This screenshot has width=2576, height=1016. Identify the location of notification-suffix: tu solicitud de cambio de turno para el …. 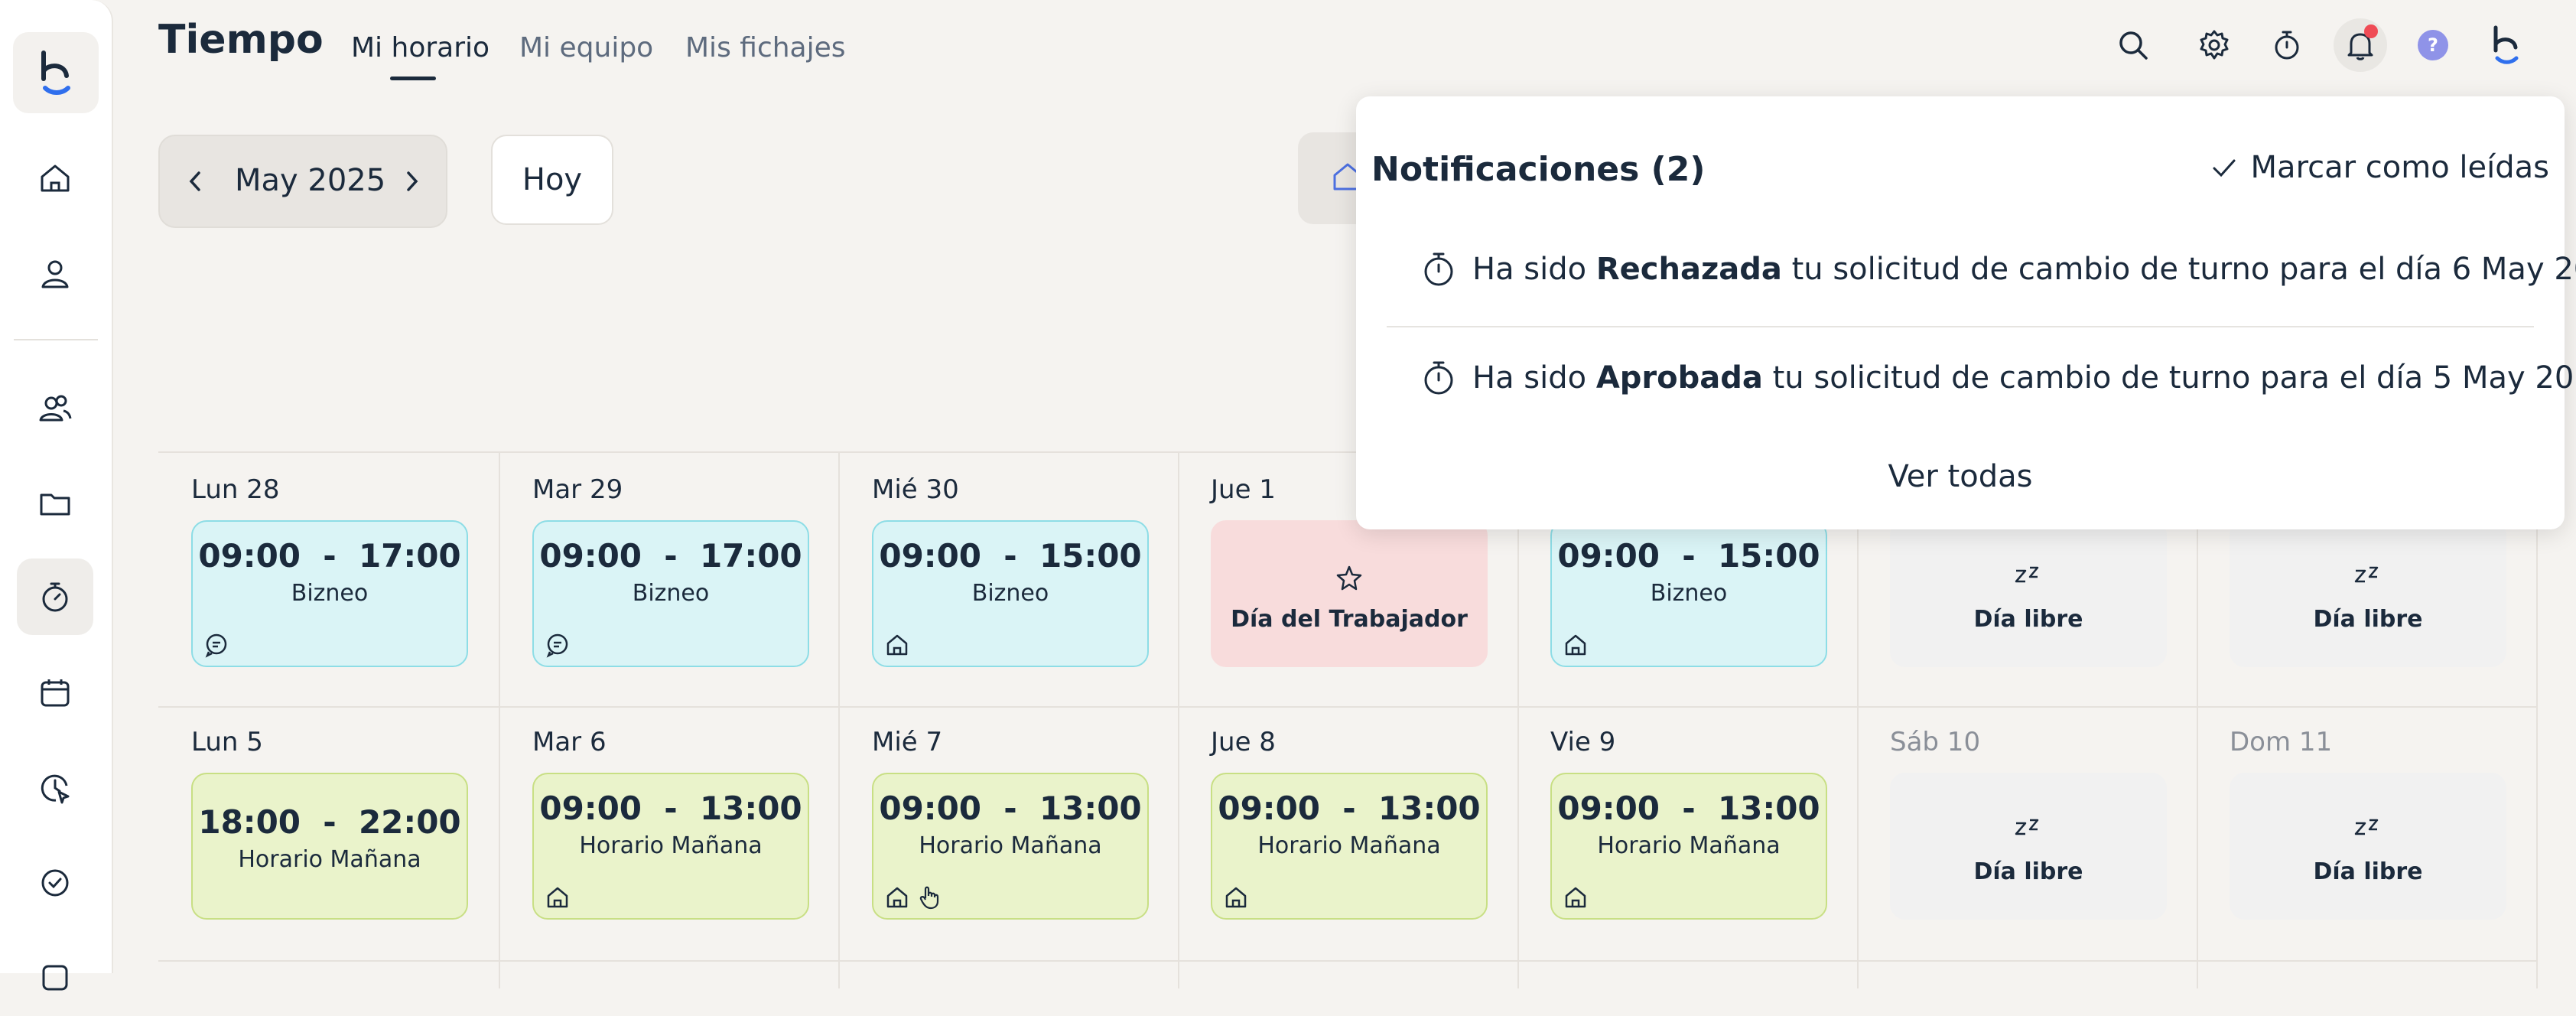
(2169, 378).